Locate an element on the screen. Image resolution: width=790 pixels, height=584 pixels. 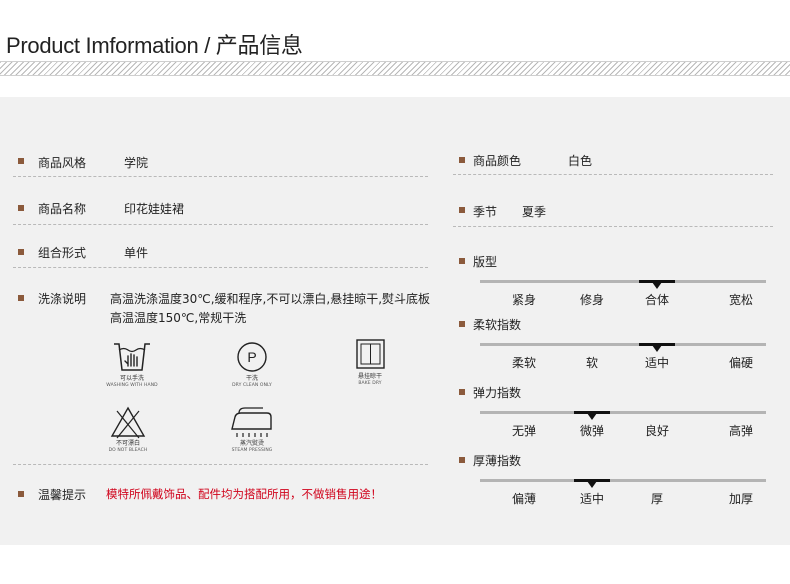
care-en-label: STEAM PRESSING is located at coordinates (252, 450).